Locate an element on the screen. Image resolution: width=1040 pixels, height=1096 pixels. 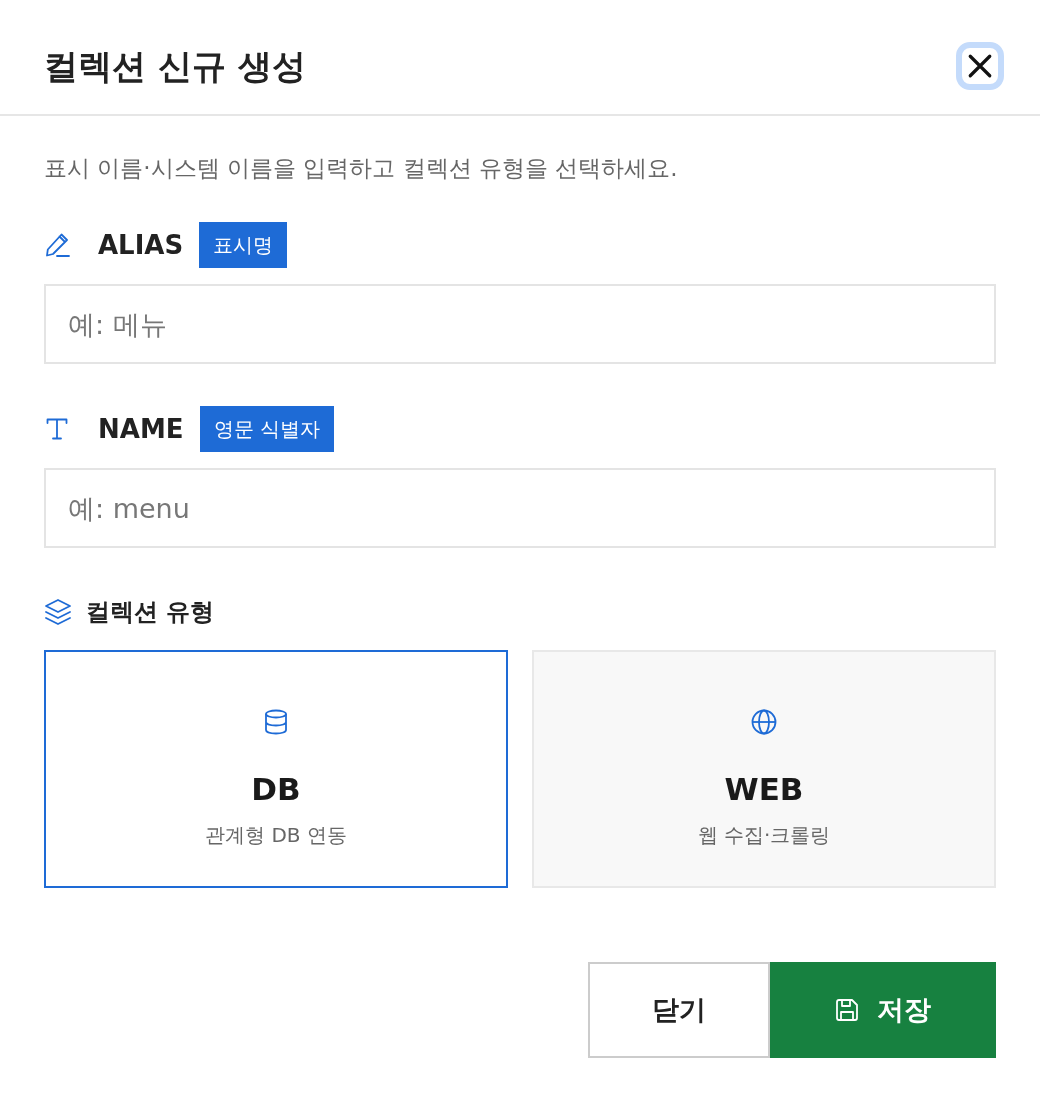
dialog-title: 컬렉션 신규 생성 is located at coordinates (175, 66).